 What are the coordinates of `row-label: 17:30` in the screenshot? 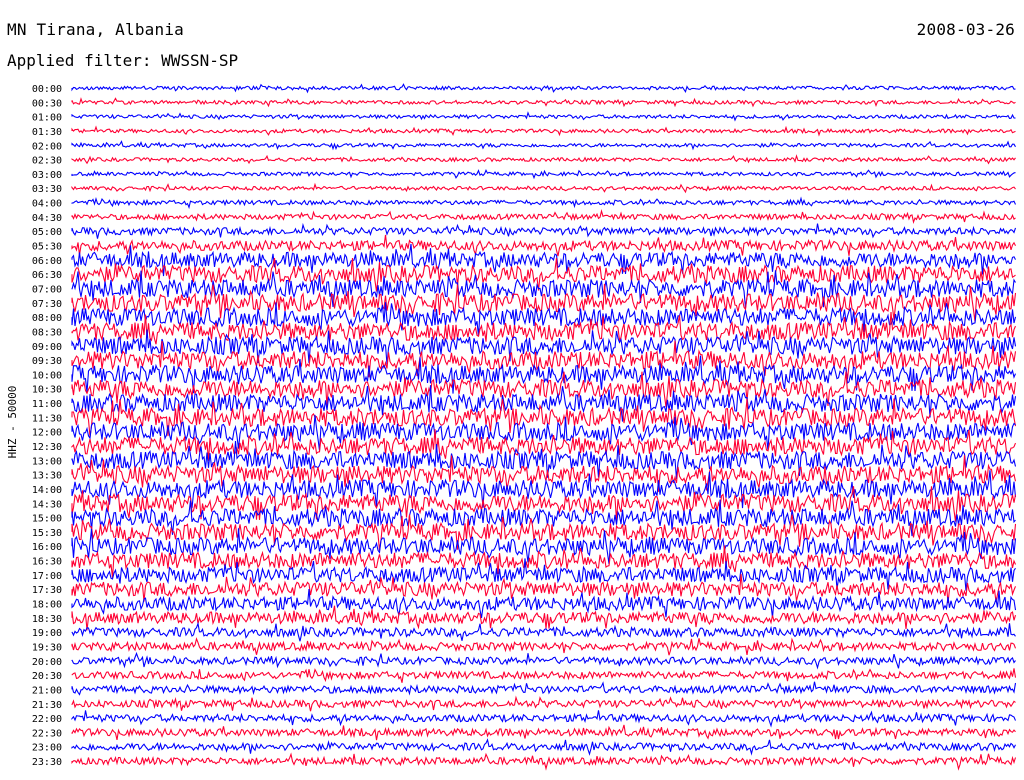 It's located at (47, 590).